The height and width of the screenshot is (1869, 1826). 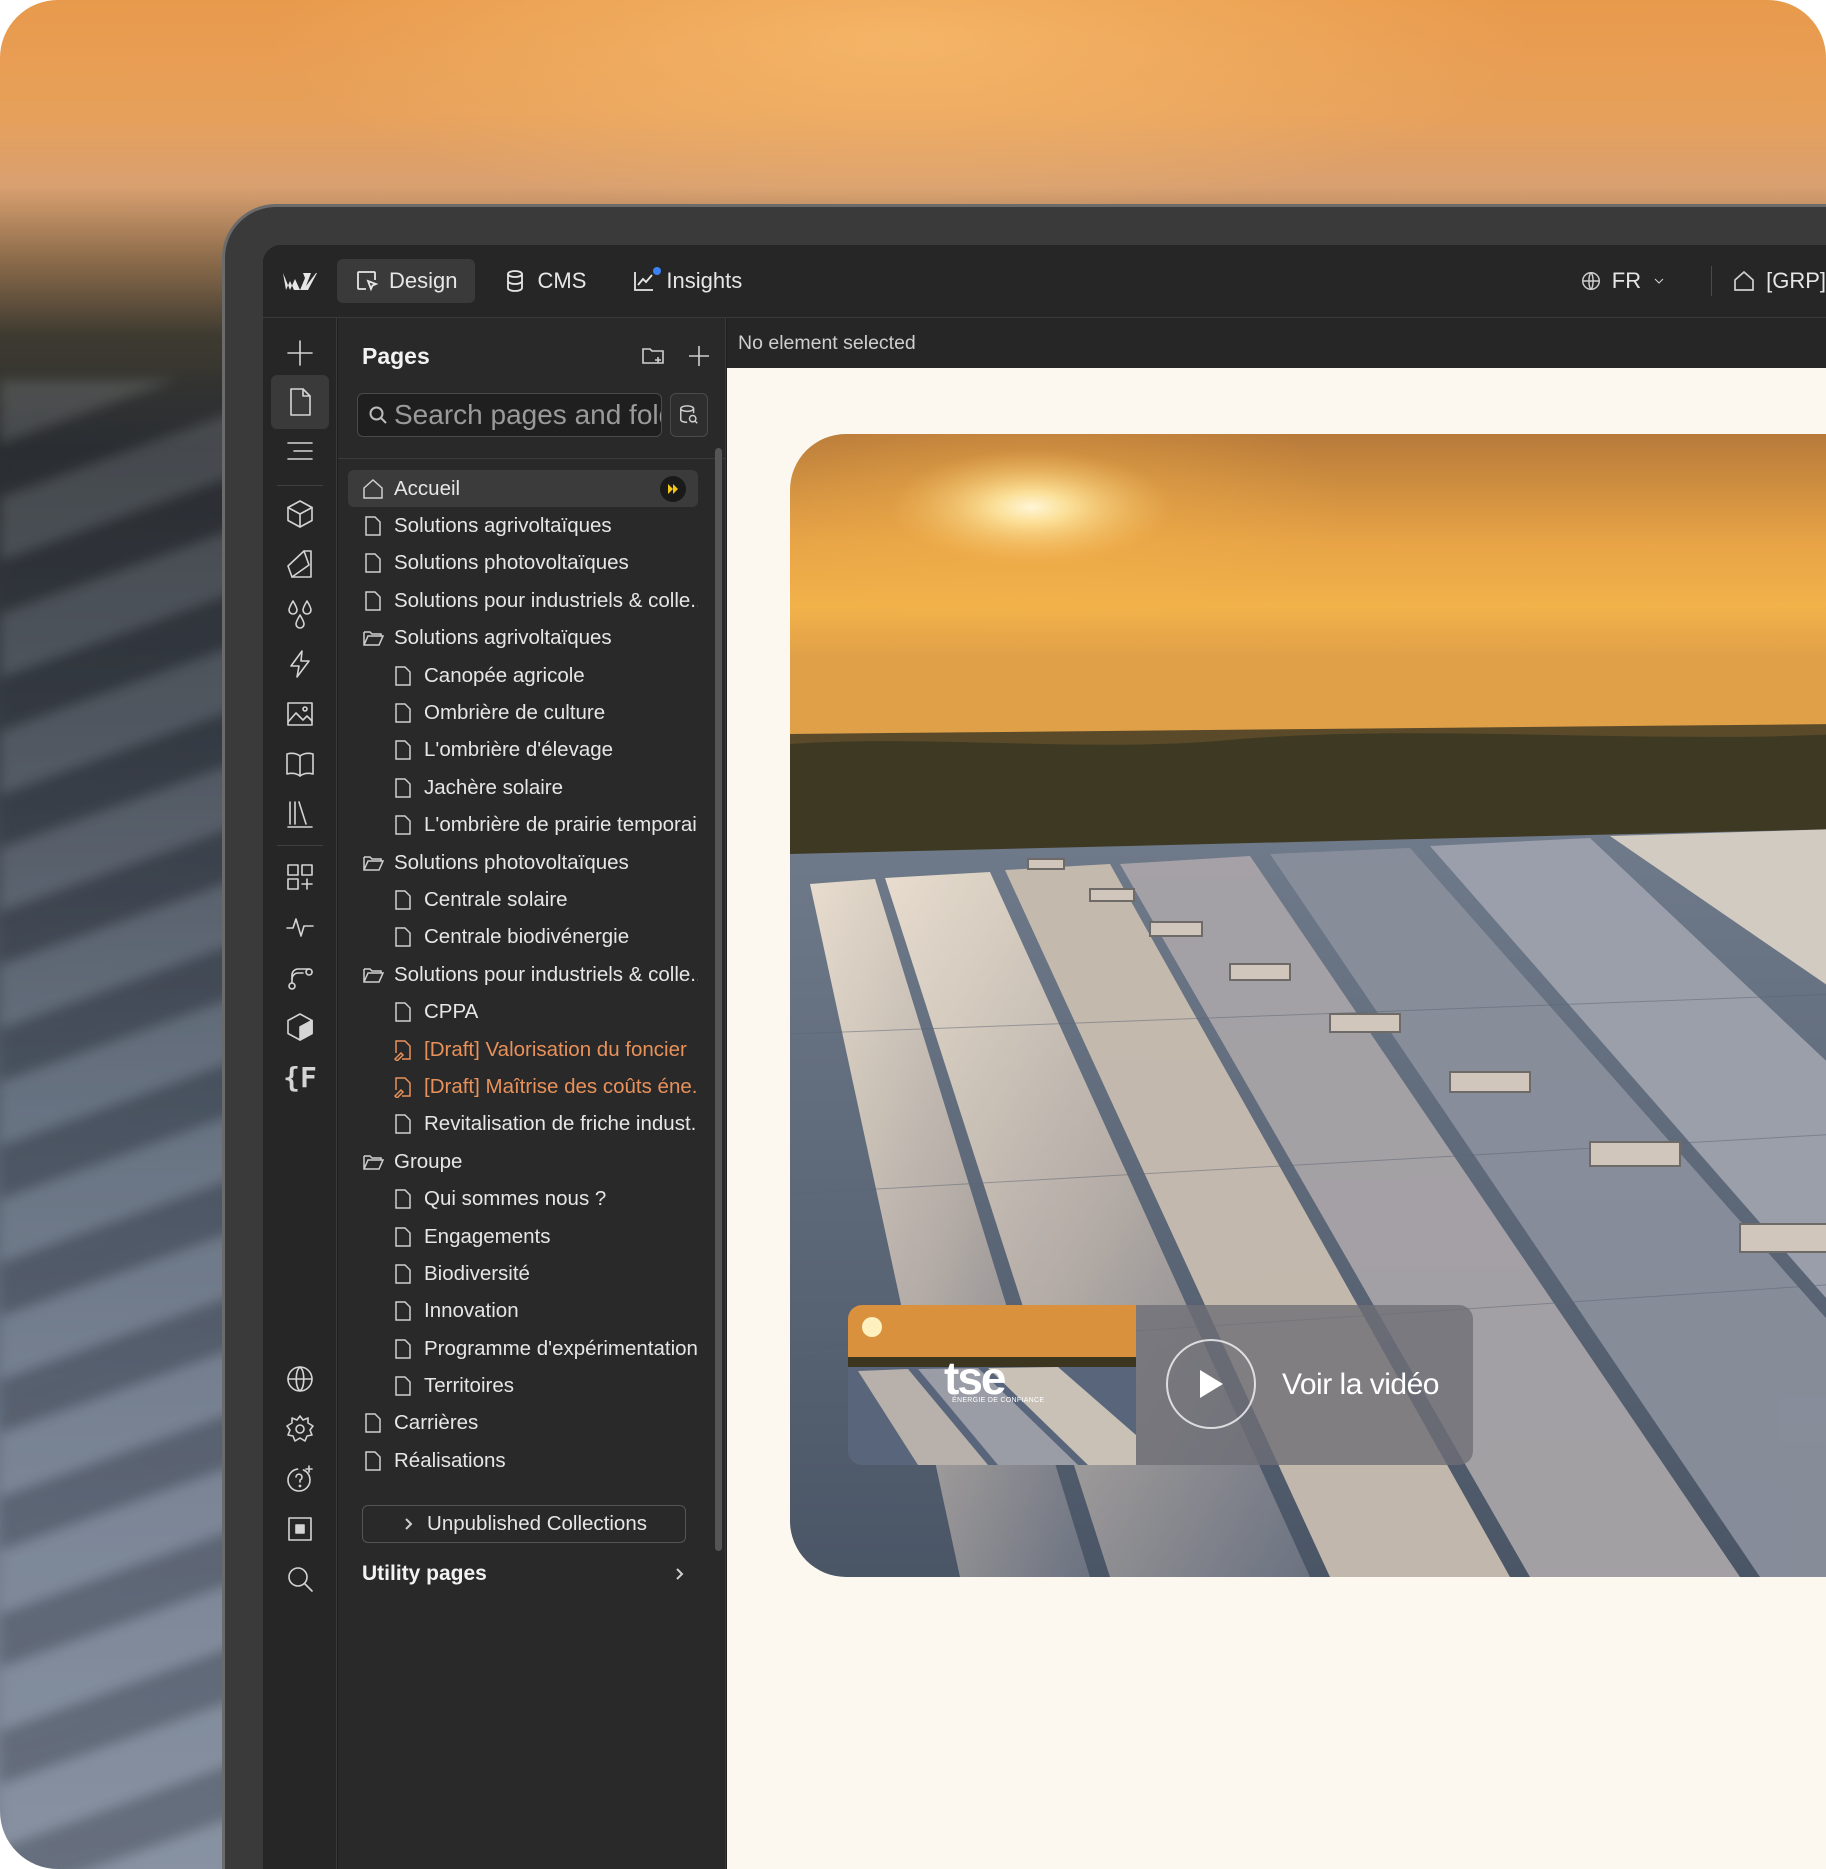 I want to click on search-button, so click(x=300, y=1579).